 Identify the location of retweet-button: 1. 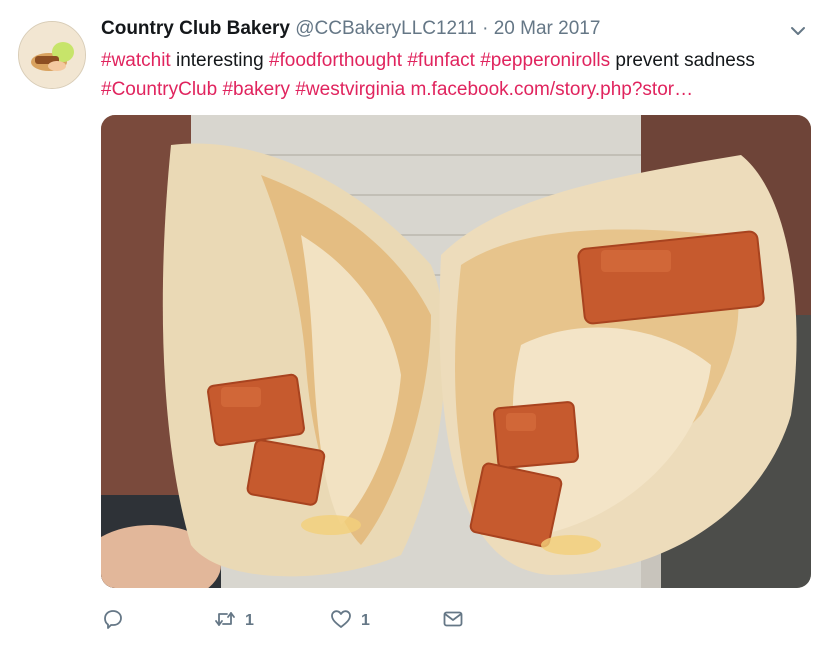
(233, 621).